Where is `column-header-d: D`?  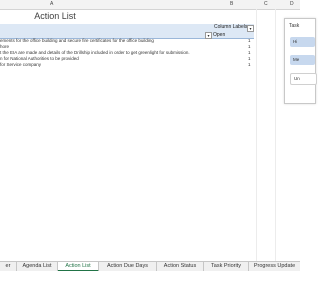 column-header-d: D is located at coordinates (292, 4).